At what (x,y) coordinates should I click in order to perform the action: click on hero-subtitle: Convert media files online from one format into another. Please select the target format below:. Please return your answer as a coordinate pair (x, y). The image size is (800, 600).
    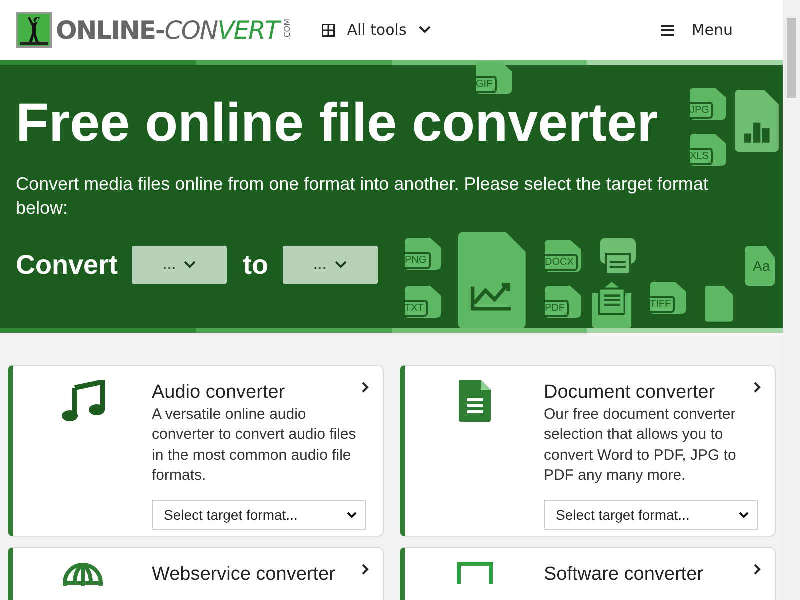
    Looking at the image, I should click on (363, 196).